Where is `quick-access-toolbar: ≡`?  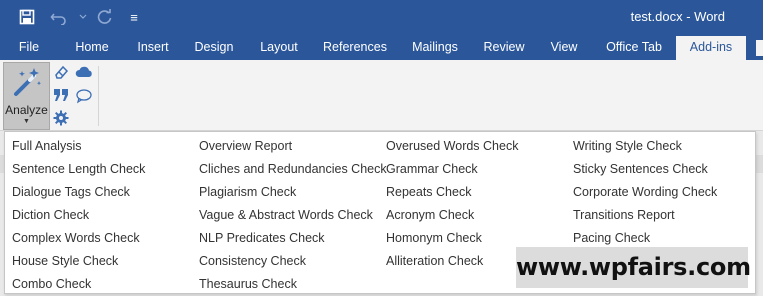
quick-access-toolbar: ≡ is located at coordinates (82, 17).